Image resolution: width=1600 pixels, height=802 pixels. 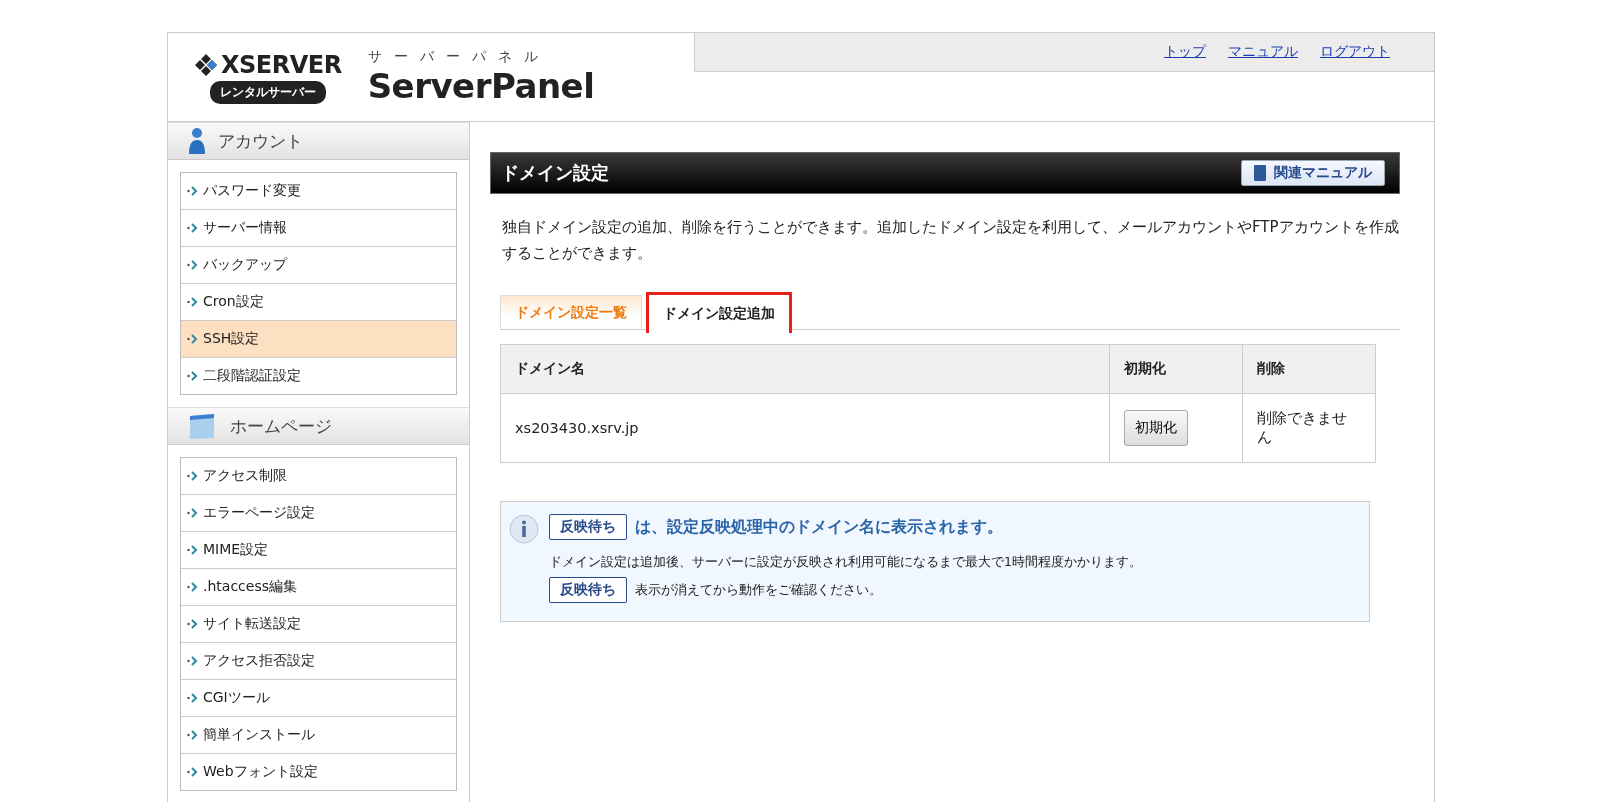 I want to click on sidebar-item: SSH設定, so click(x=318, y=338).